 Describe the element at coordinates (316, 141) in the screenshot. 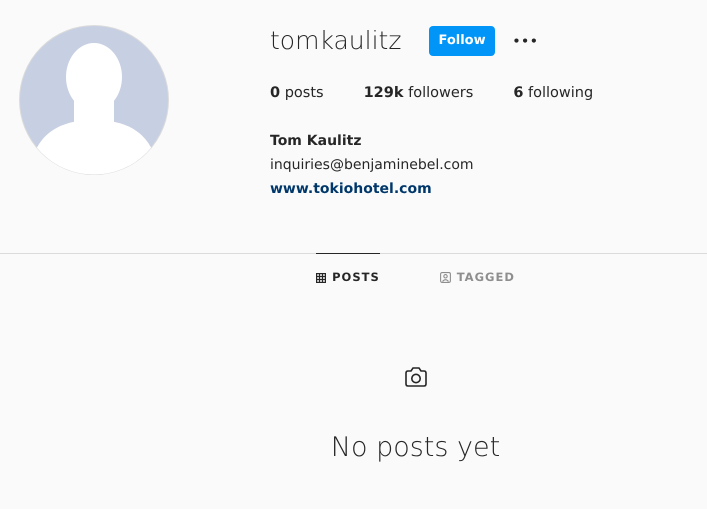

I see `full-name: Tom Kaulitz` at that location.